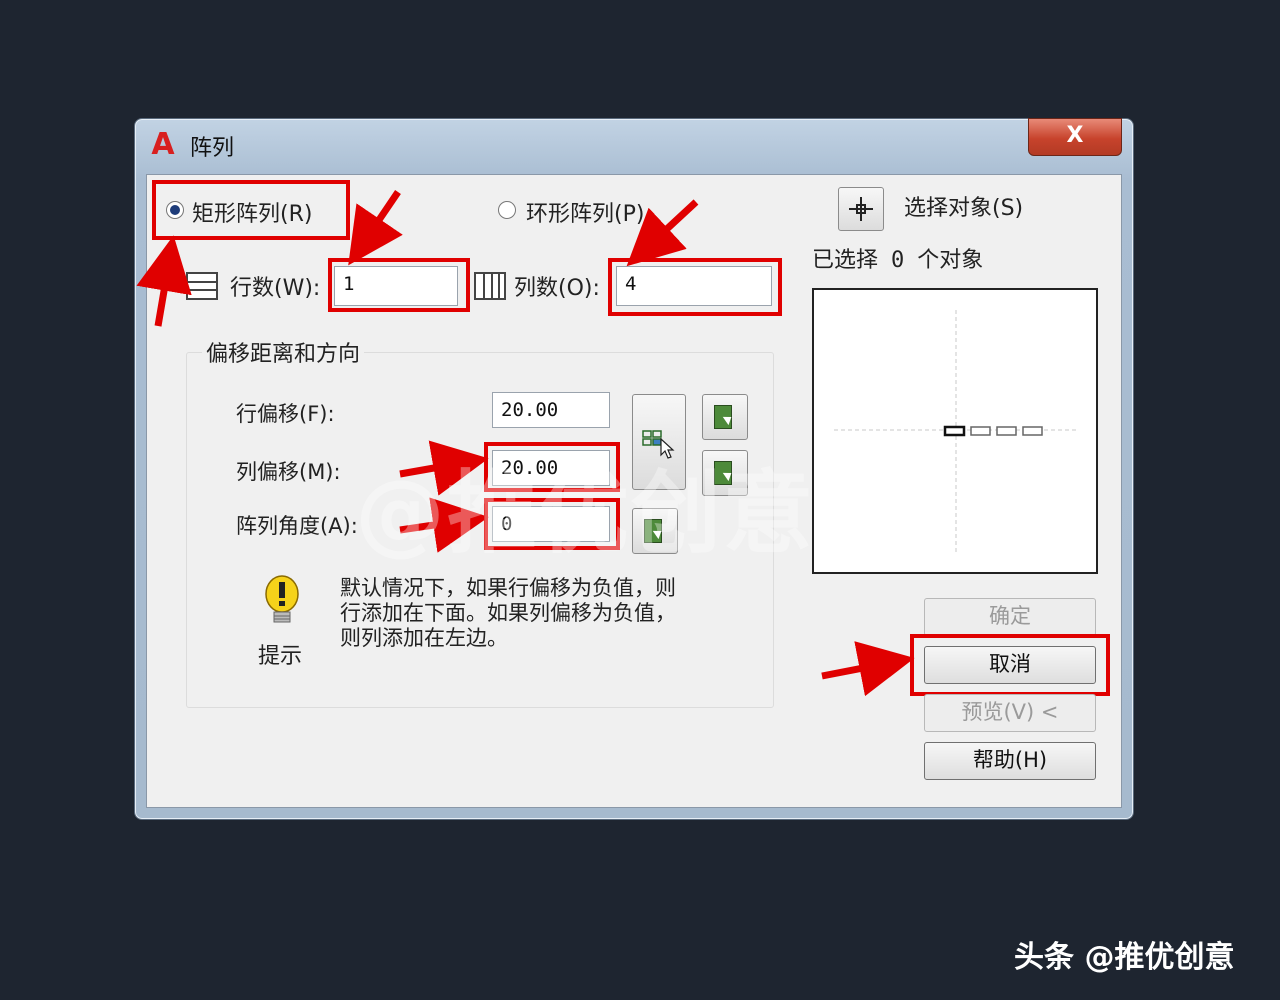 This screenshot has width=1280, height=1000. Describe the element at coordinates (375, 228) in the screenshot. I see `arrow-to-rows` at that location.